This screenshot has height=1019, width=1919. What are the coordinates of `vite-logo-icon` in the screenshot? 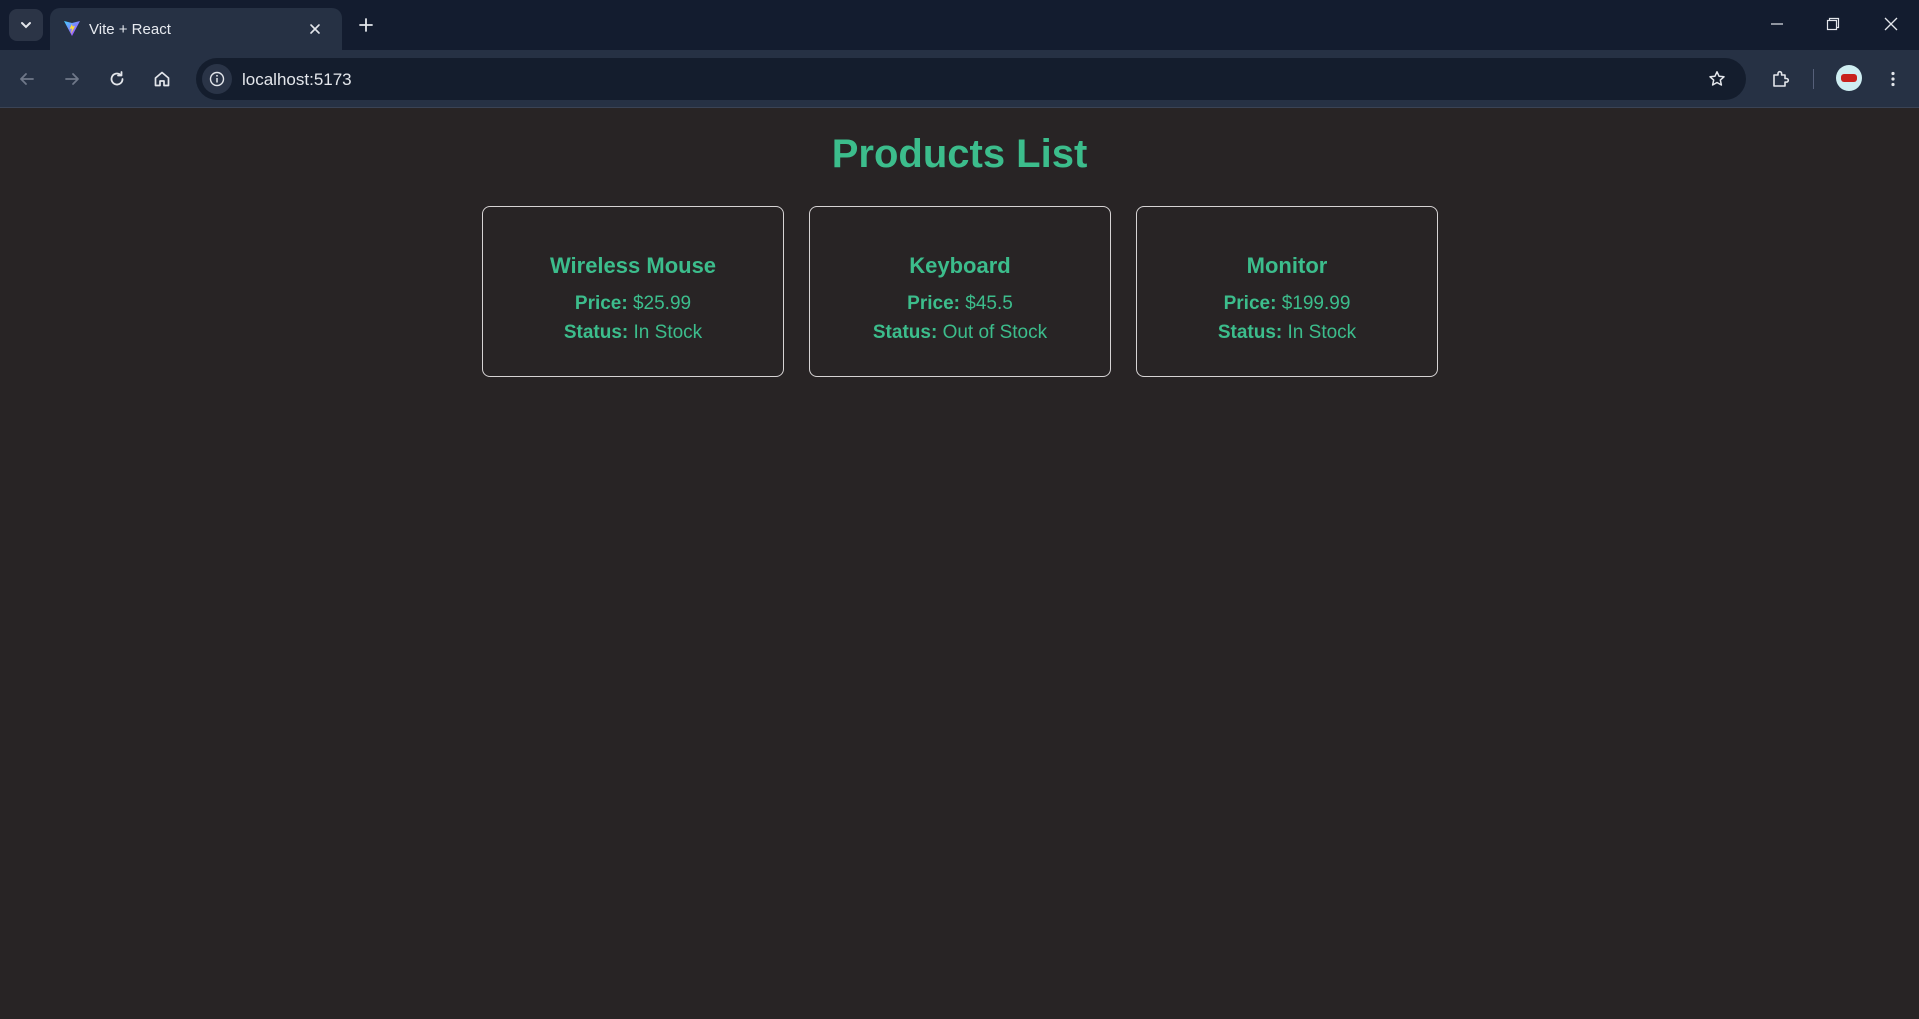 It's located at (72, 28).